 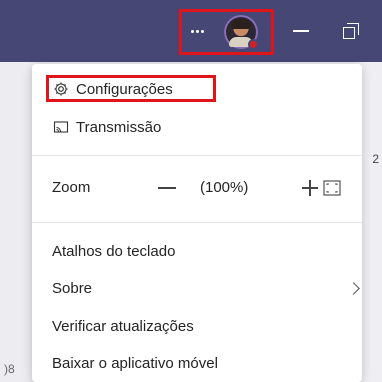 What do you see at coordinates (351, 31) in the screenshot?
I see `restore-icon` at bounding box center [351, 31].